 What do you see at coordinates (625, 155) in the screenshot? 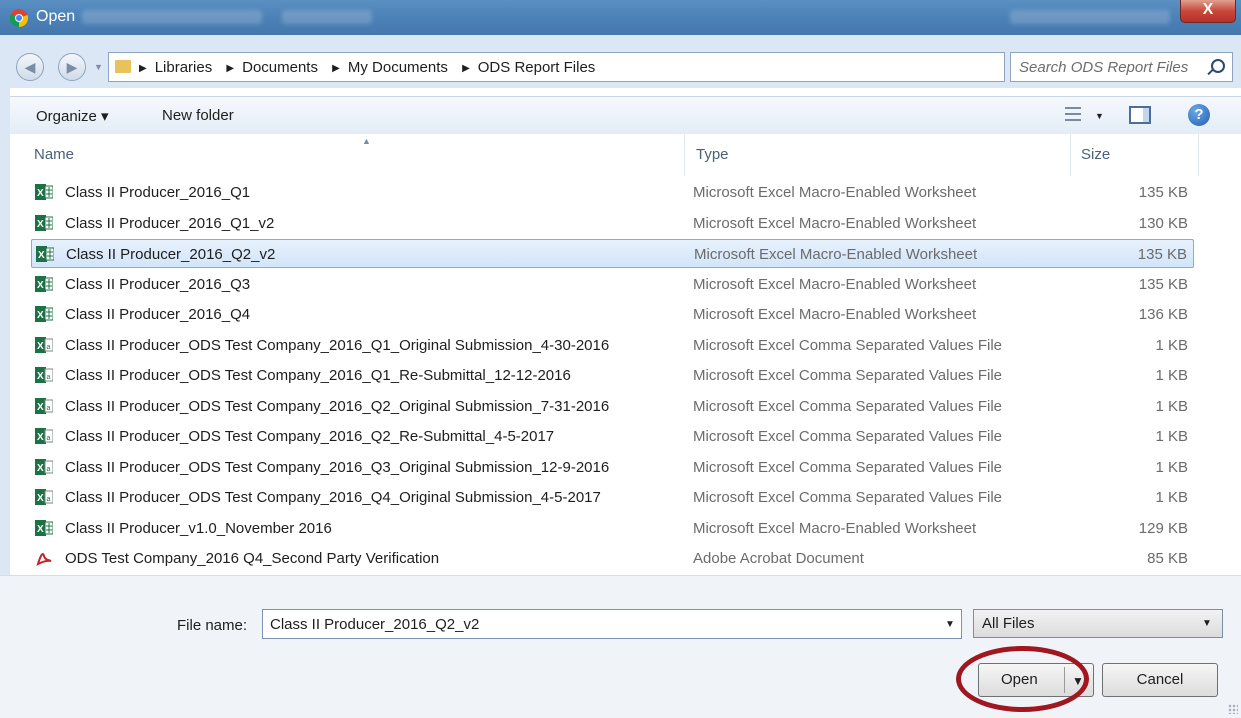
I see `column-header: ▲ Name Type Size` at bounding box center [625, 155].